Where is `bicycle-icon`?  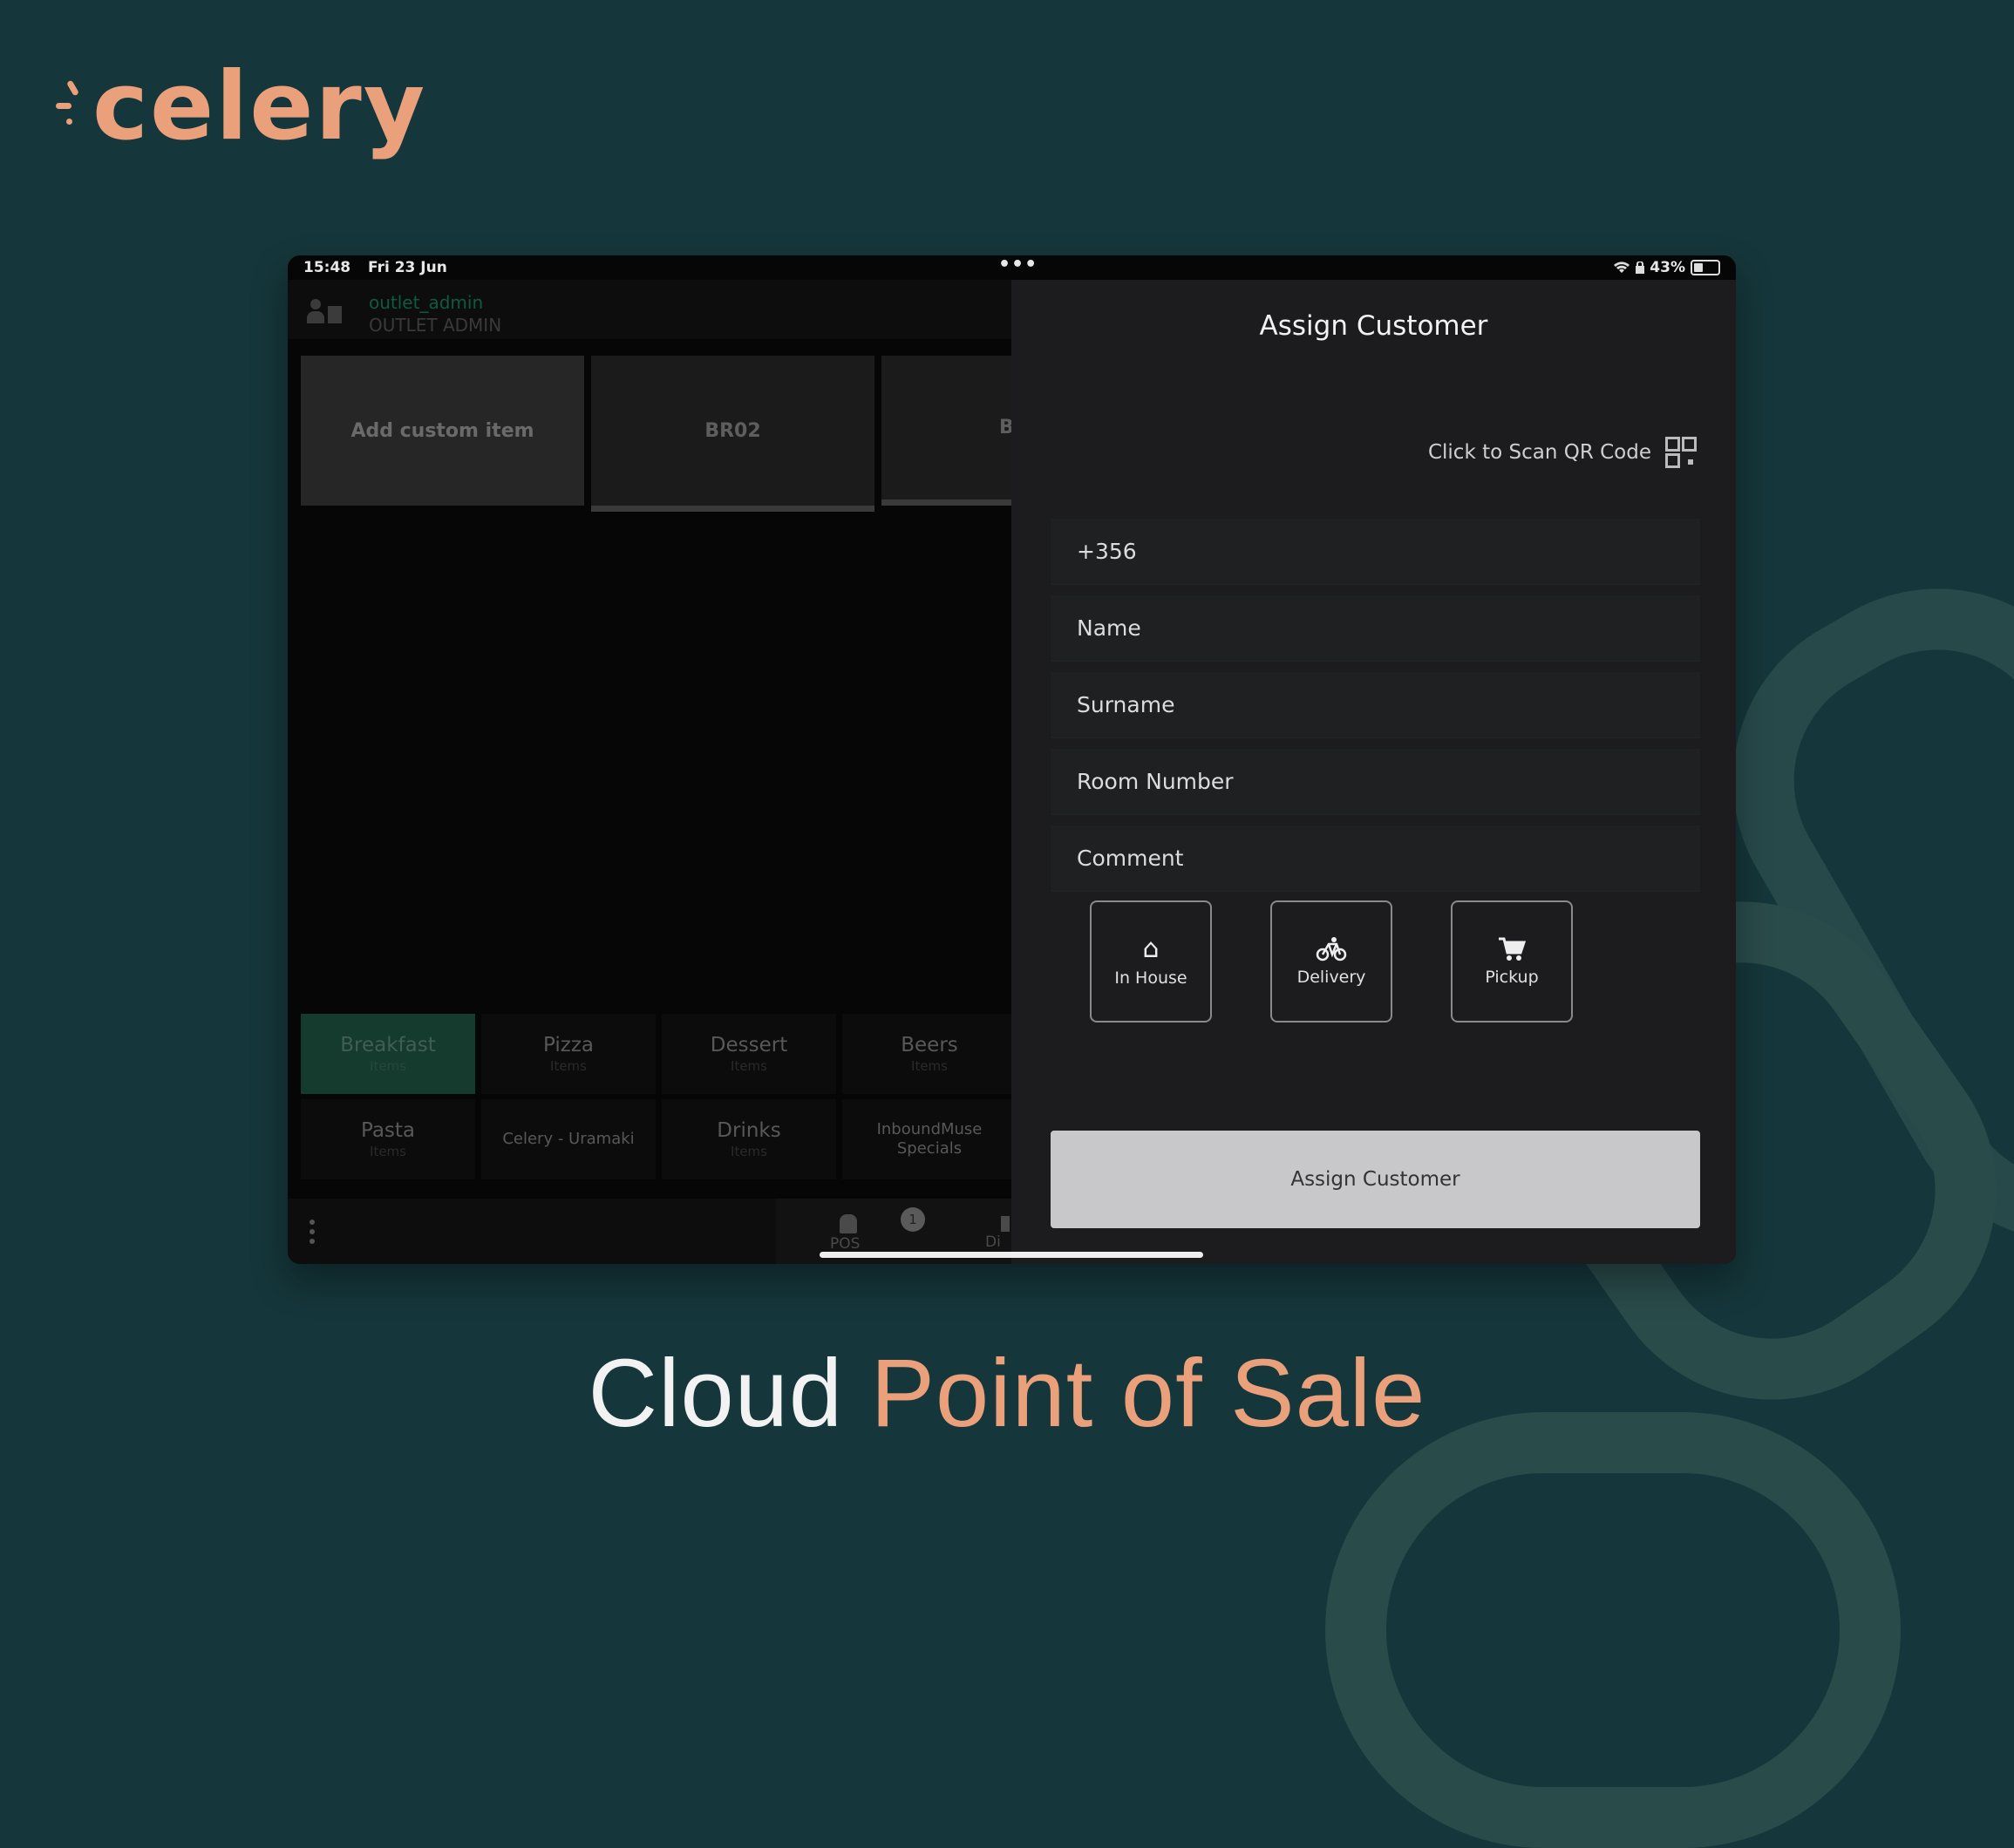
bicycle-icon is located at coordinates (1331, 949).